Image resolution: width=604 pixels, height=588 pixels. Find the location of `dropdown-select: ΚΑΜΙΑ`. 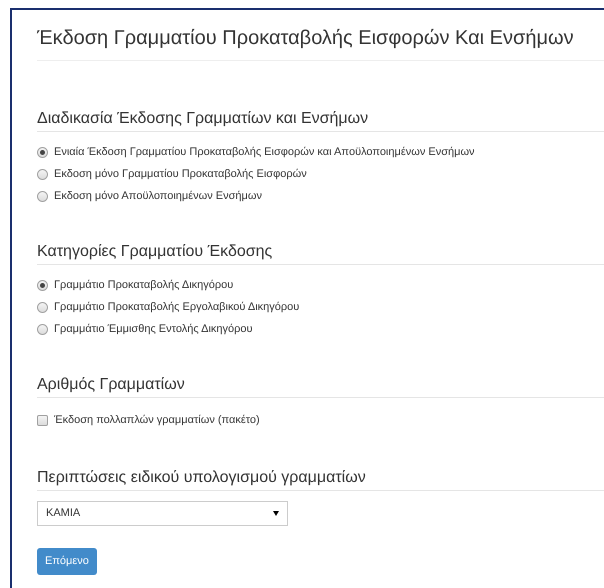

dropdown-select: ΚΑΜΙΑ is located at coordinates (162, 513).